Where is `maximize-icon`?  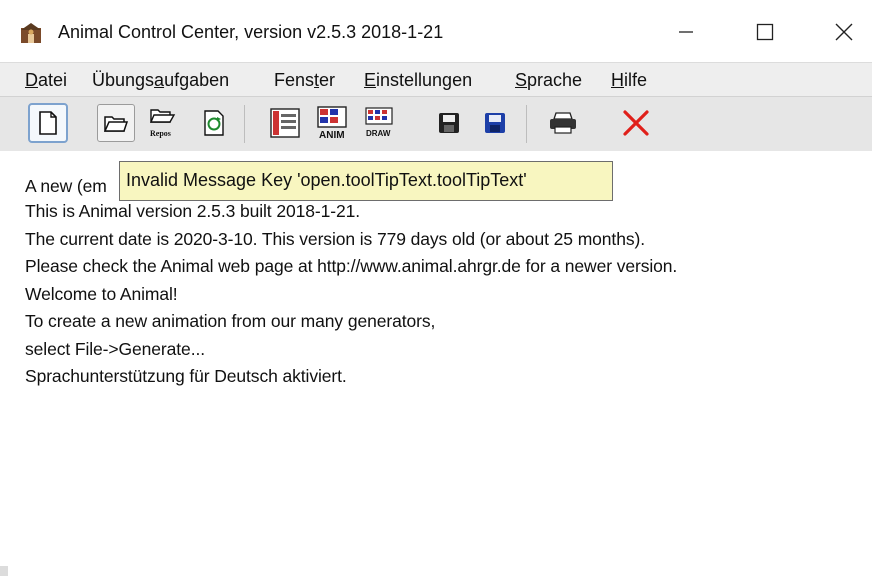
maximize-icon is located at coordinates (765, 32).